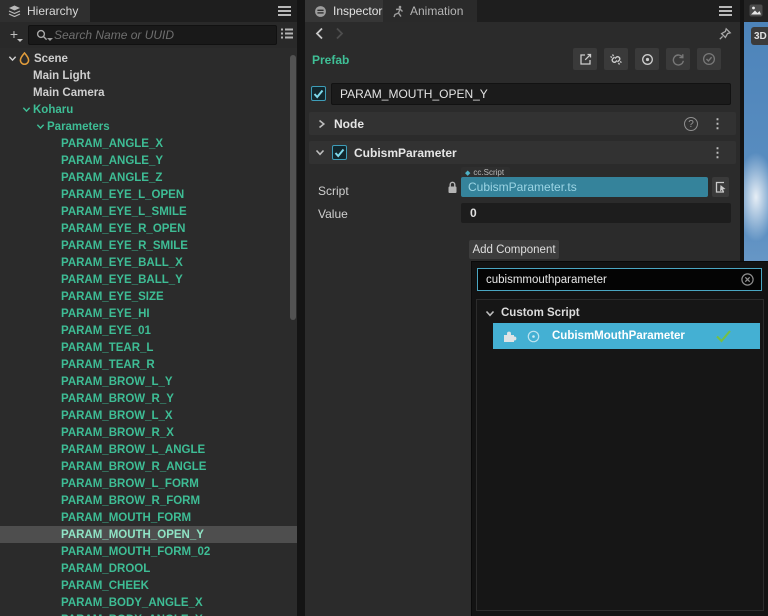 This screenshot has height=616, width=768. Describe the element at coordinates (756, 10) in the screenshot. I see `scene-tab-icon` at that location.